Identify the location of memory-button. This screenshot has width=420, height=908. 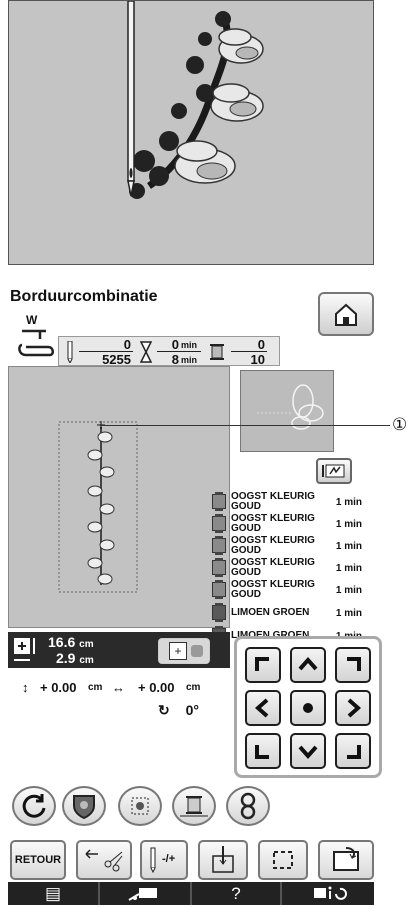
(346, 860).